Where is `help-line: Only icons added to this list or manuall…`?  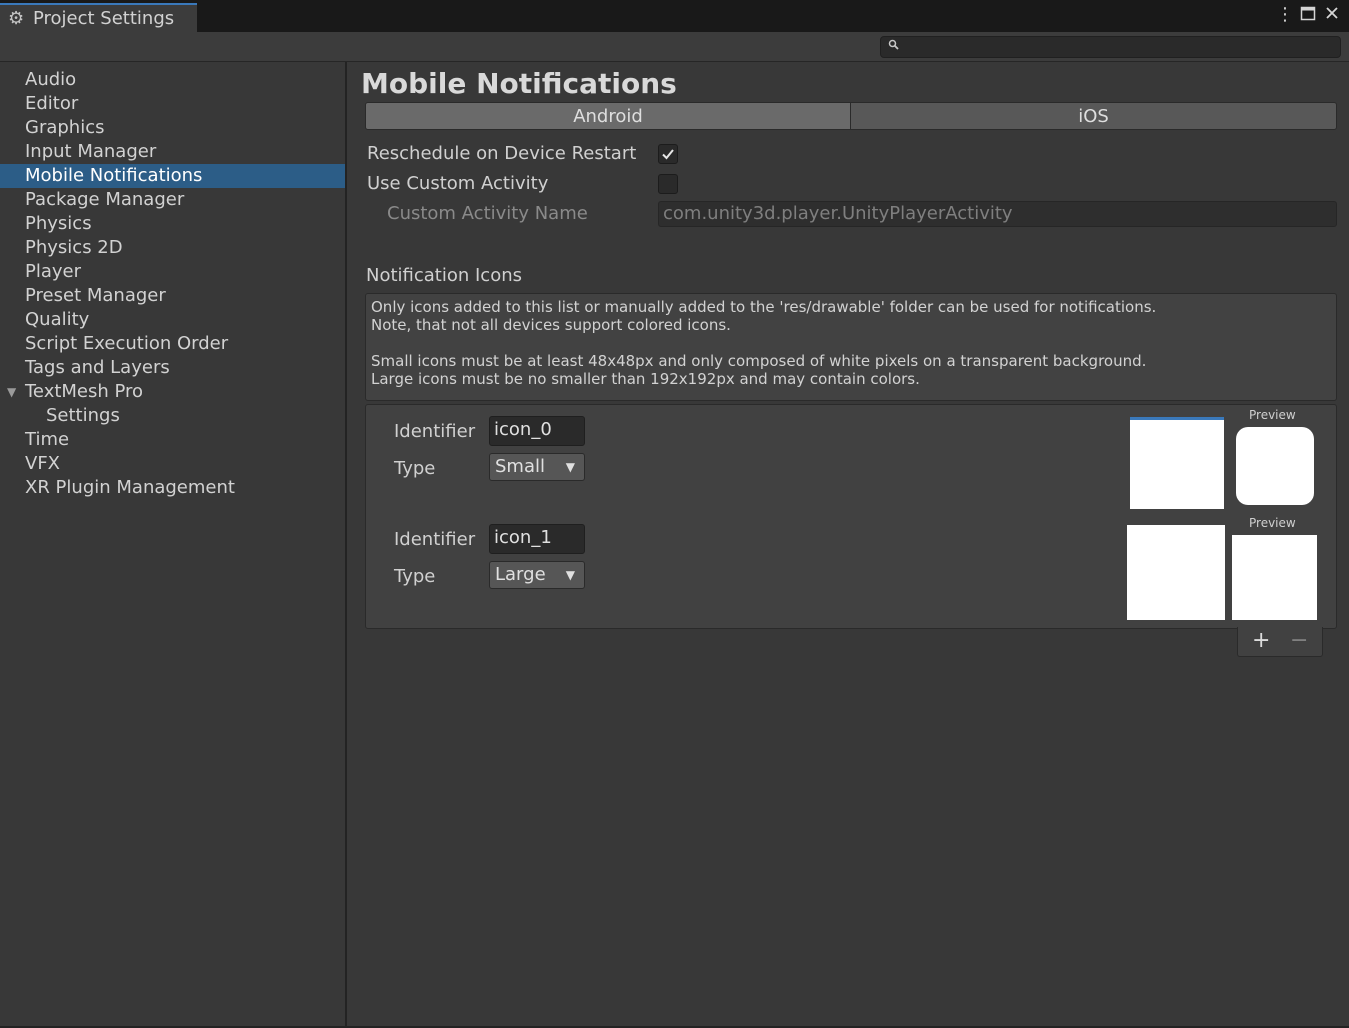 help-line: Only icons added to this list or manuall… is located at coordinates (764, 307).